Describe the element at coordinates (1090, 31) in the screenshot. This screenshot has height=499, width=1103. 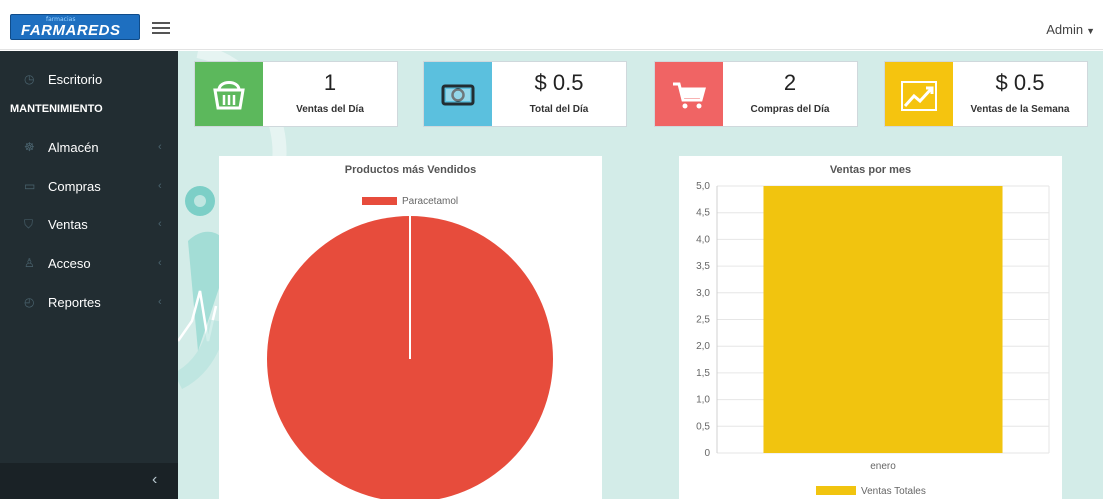
I see `caret-down-icon: ▼` at that location.